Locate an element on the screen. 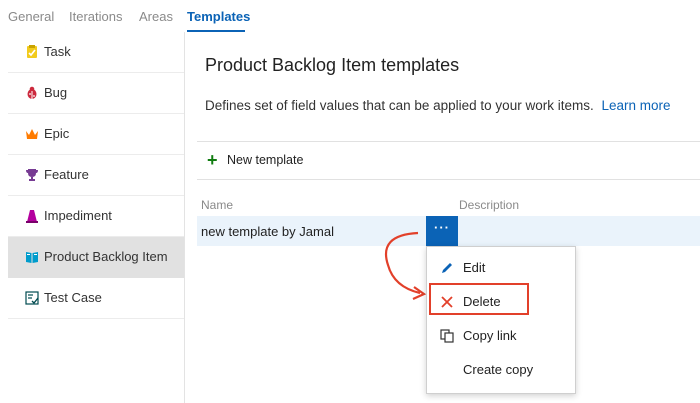 This screenshot has height=403, width=700. tab-general: General is located at coordinates (31, 16).